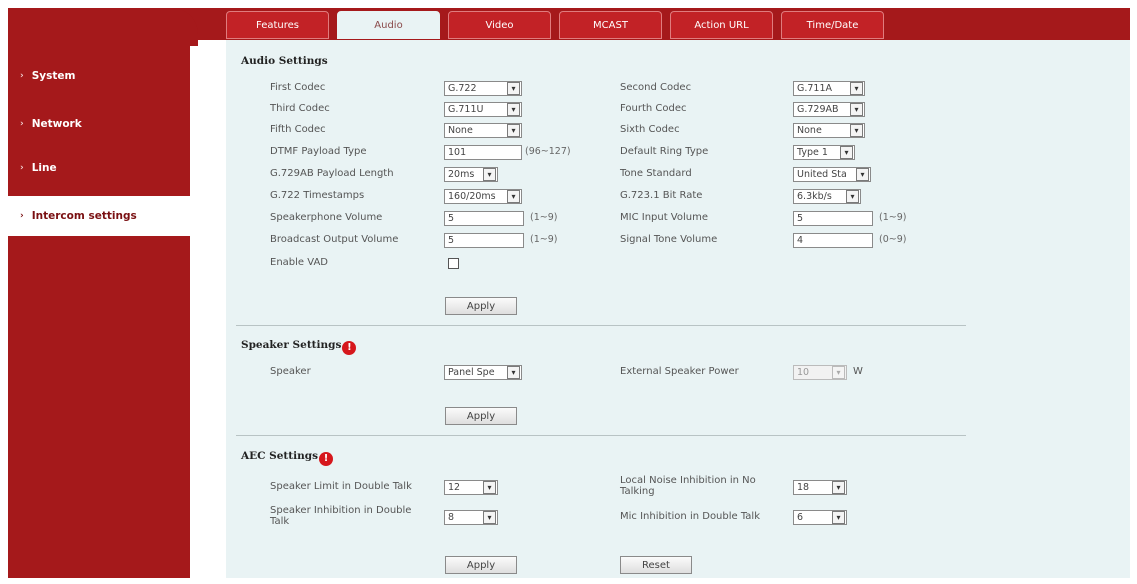 This screenshot has width=1137, height=584. What do you see at coordinates (893, 239) in the screenshot?
I see `signal-tone-volume-hint: (0~9)` at bounding box center [893, 239].